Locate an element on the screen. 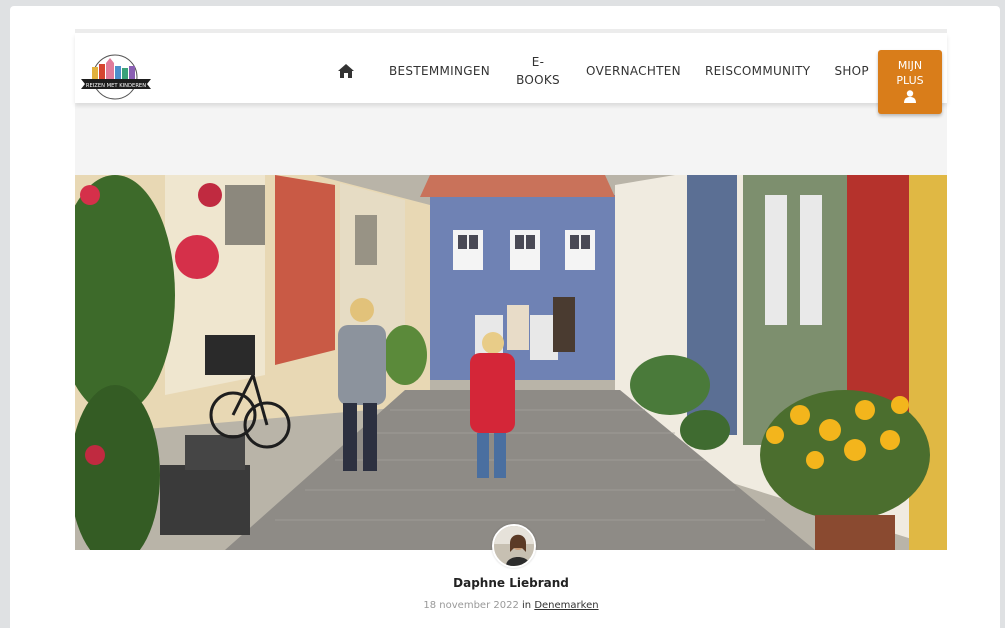 The height and width of the screenshot is (628, 1005). nav-overnachten: OVERNACHTEN is located at coordinates (633, 71).